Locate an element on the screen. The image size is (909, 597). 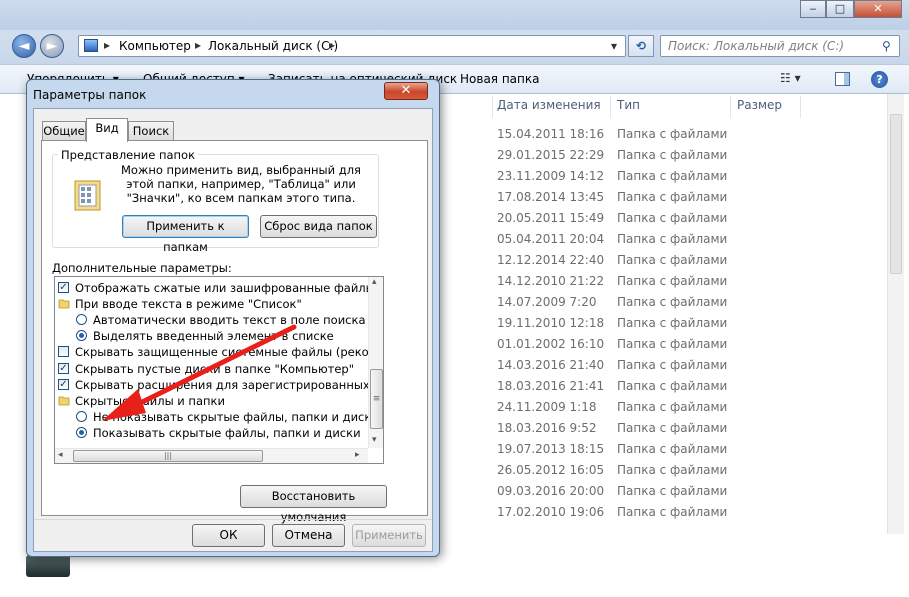
table-row: 05.04.2011 20:04 Папка с файлами is located at coordinates (670, 239).